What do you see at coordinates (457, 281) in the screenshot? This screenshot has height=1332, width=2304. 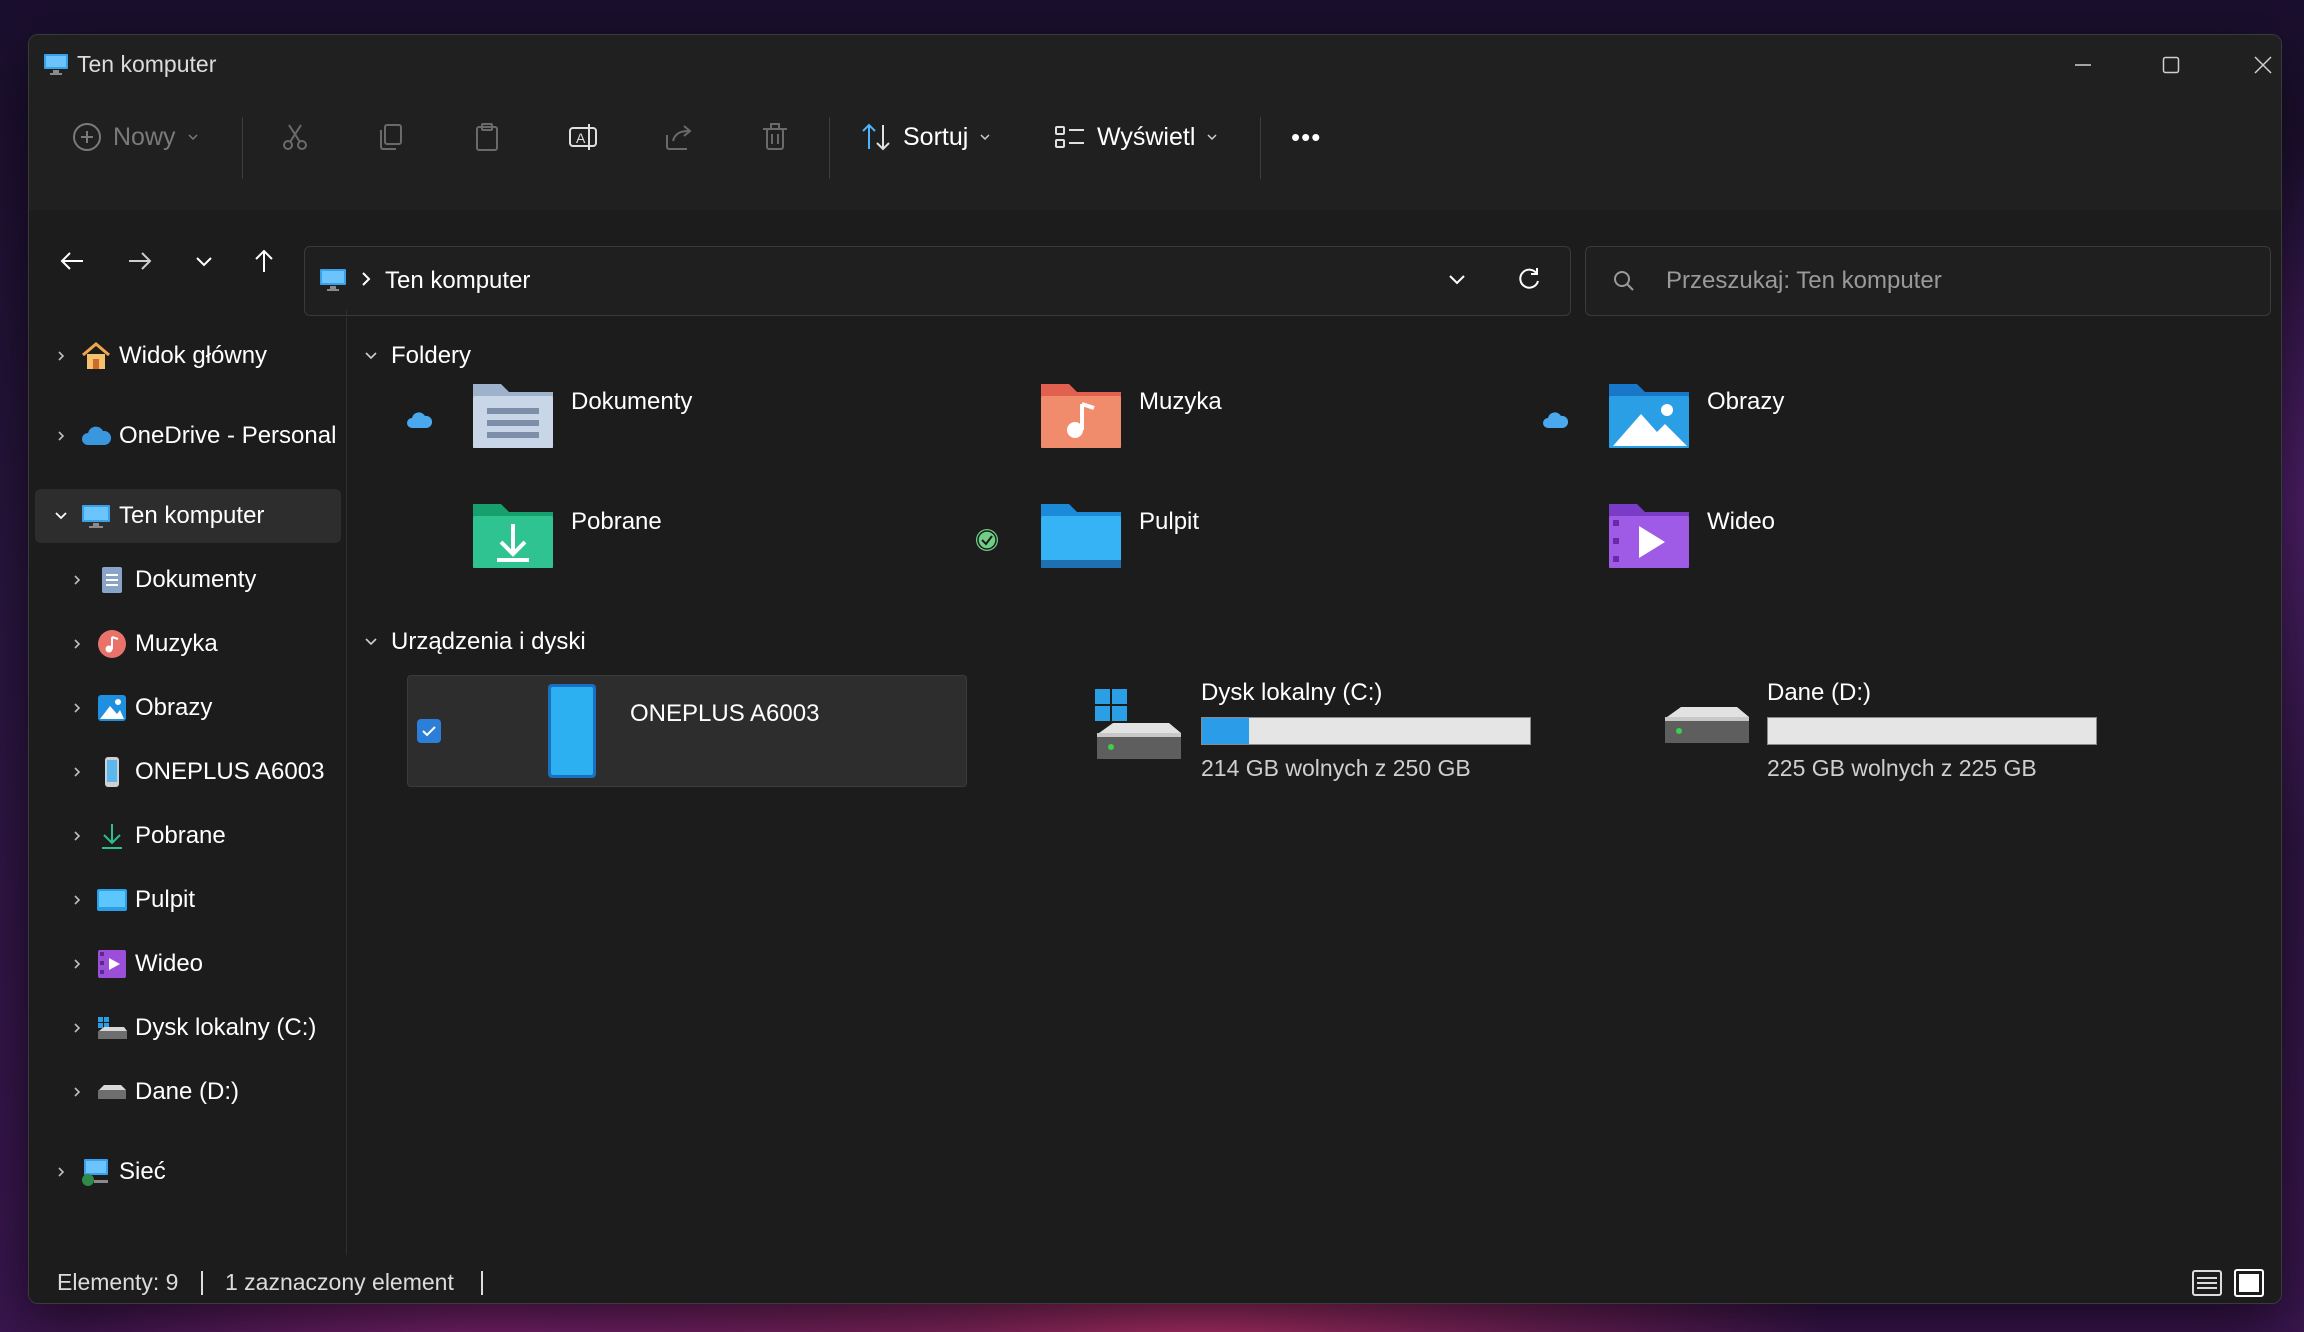 I see `breadcrumb-item: Ten komputer` at bounding box center [457, 281].